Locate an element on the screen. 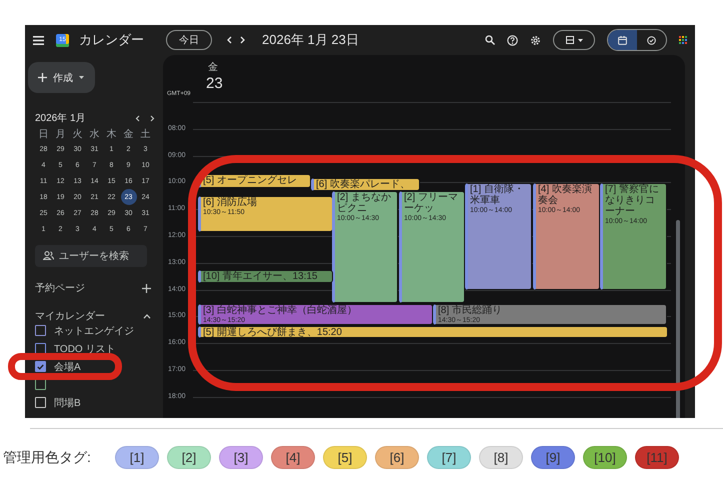  event-title: [2] まちなかピクニ is located at coordinates (364, 203).